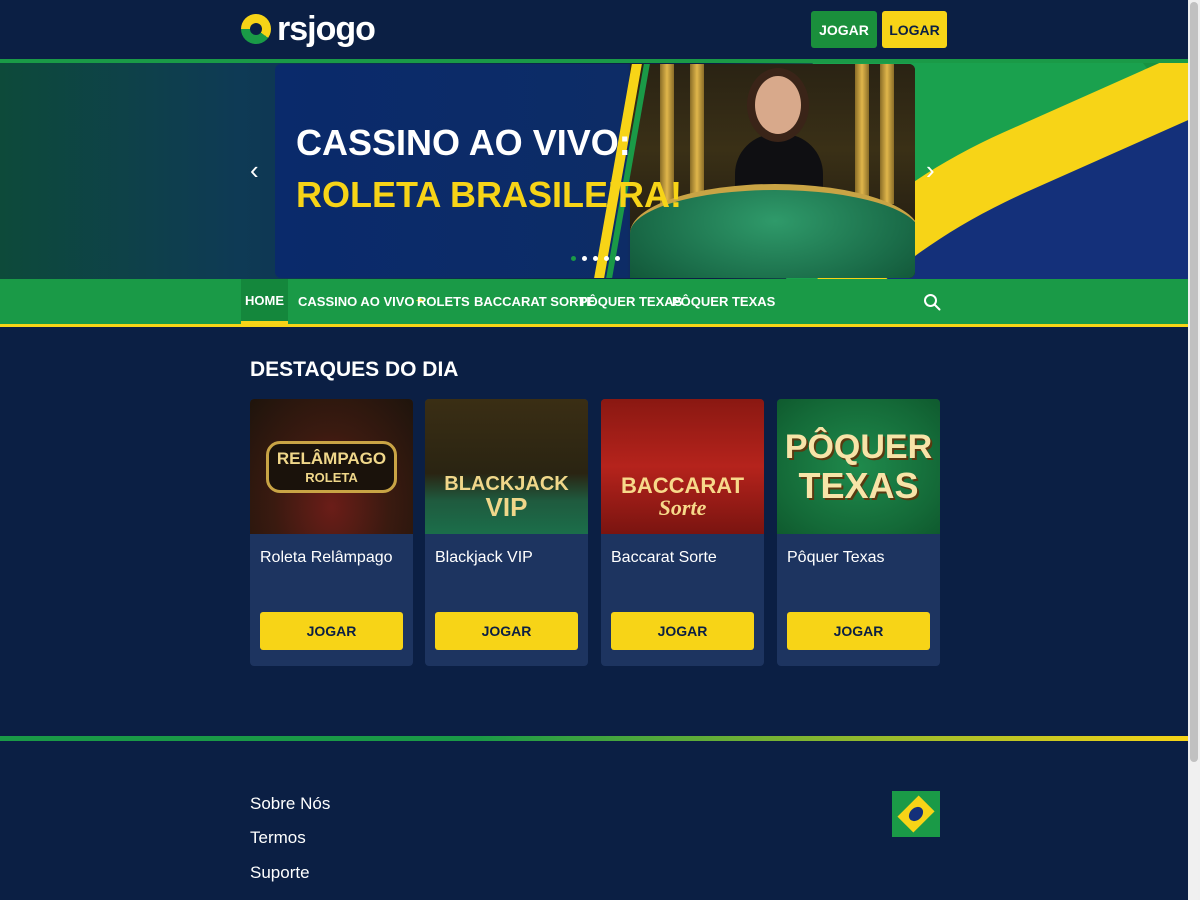  What do you see at coordinates (484, 557) in the screenshot?
I see `game-name: Blackjack VIP` at bounding box center [484, 557].